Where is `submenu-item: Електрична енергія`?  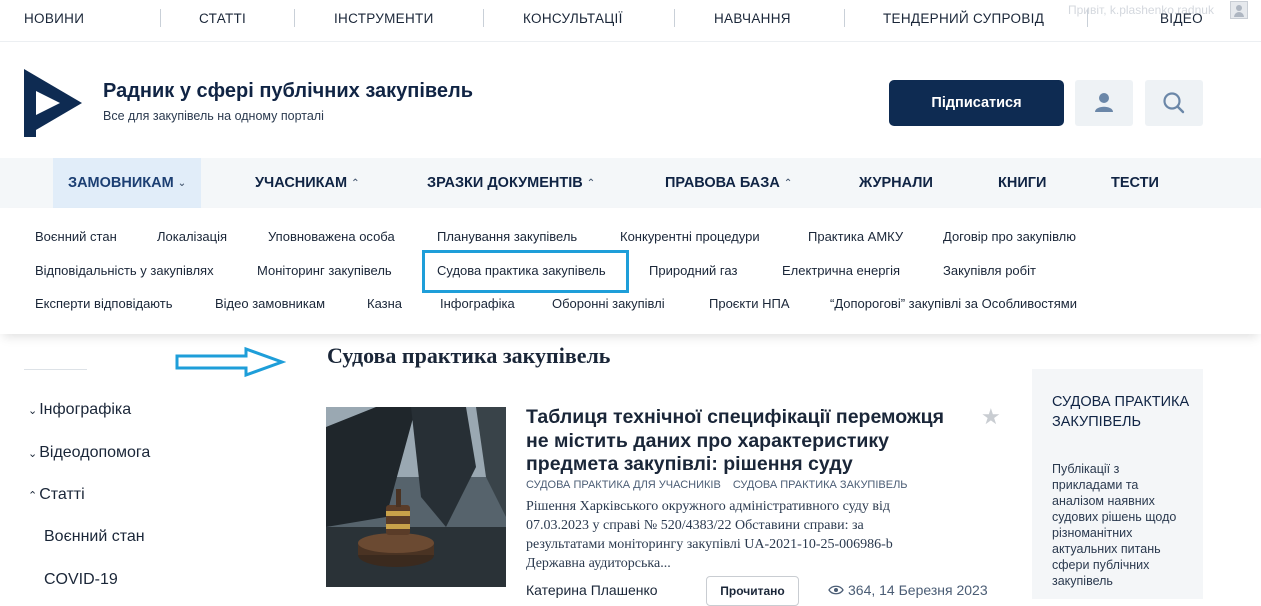
submenu-item: Електрична енергія is located at coordinates (841, 270).